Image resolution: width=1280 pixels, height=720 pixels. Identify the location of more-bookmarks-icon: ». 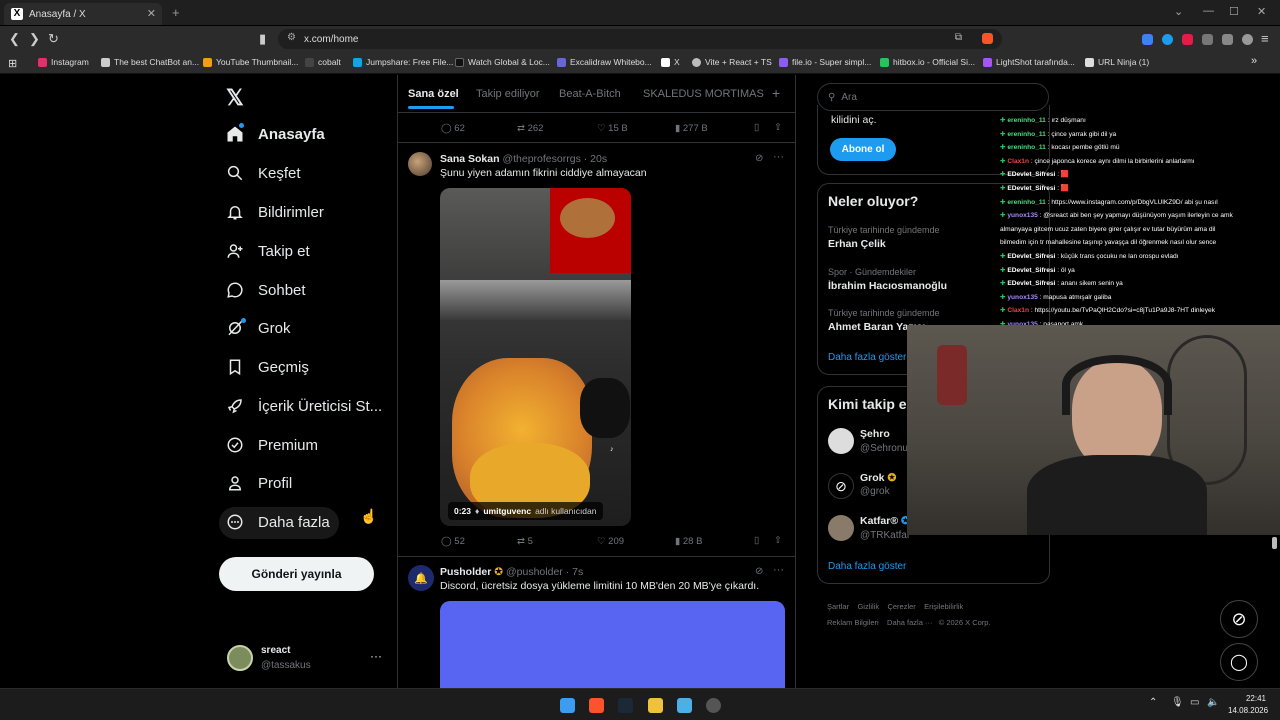
(1254, 61).